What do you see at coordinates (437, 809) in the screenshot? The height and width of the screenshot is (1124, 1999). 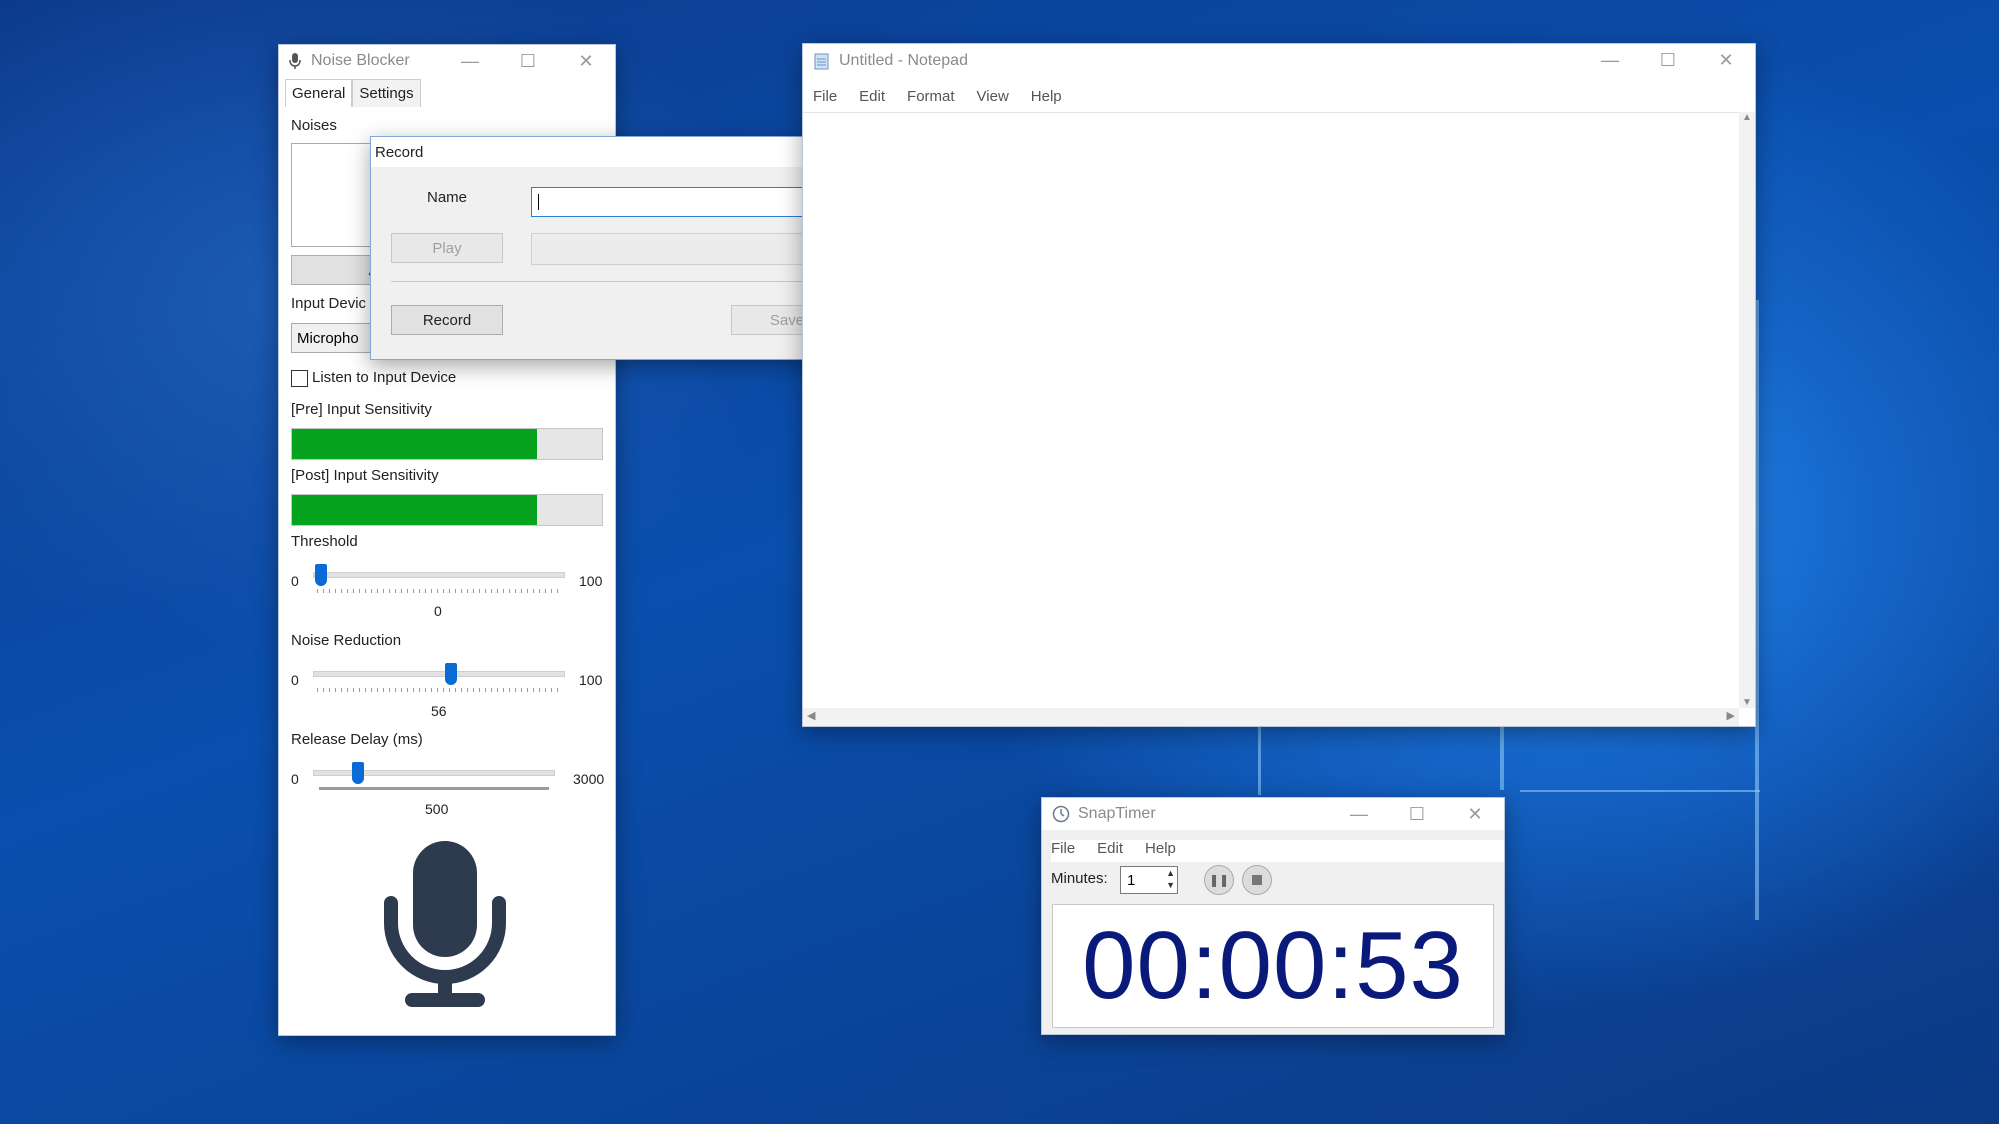 I see `release-delay-value: 500` at bounding box center [437, 809].